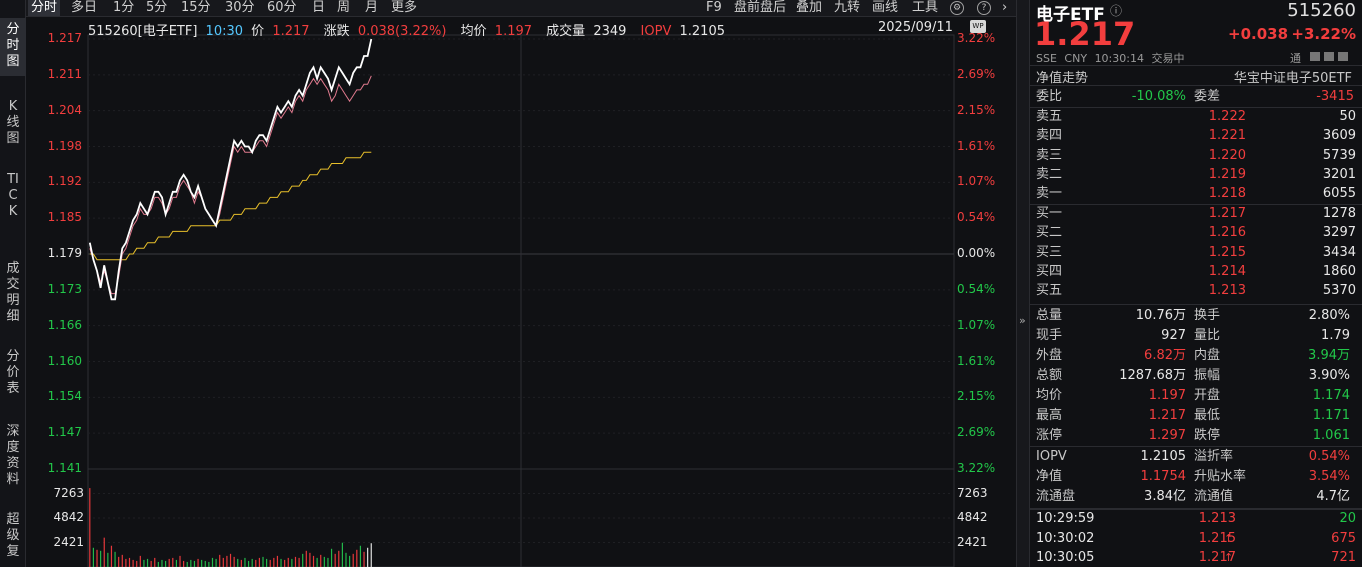  Describe the element at coordinates (1196, 85) in the screenshot. I see `separator` at that location.